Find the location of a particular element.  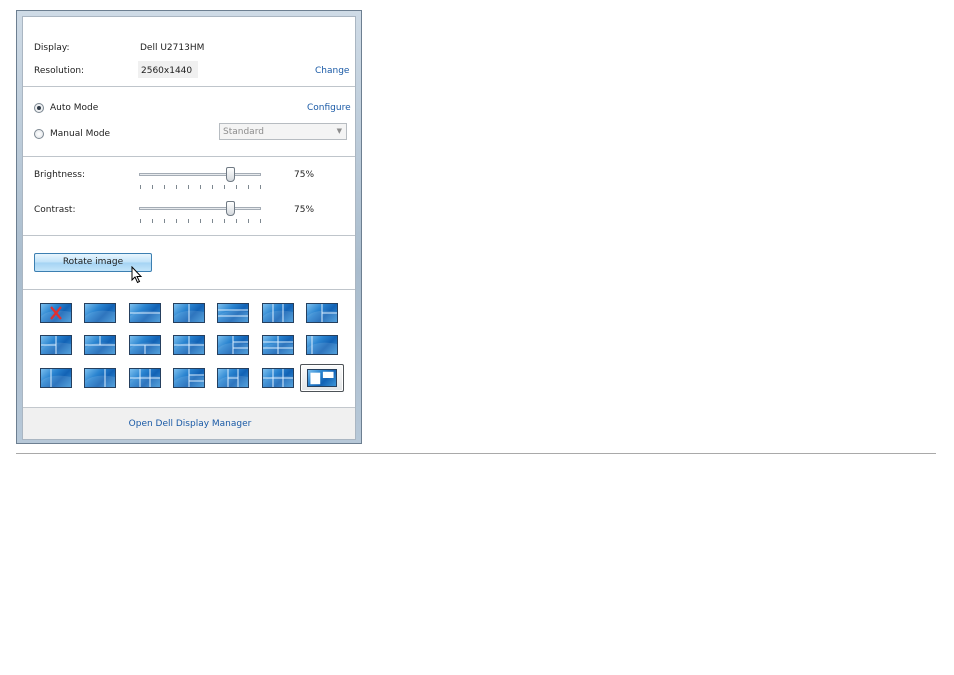

brightness-slider is located at coordinates (201, 178).